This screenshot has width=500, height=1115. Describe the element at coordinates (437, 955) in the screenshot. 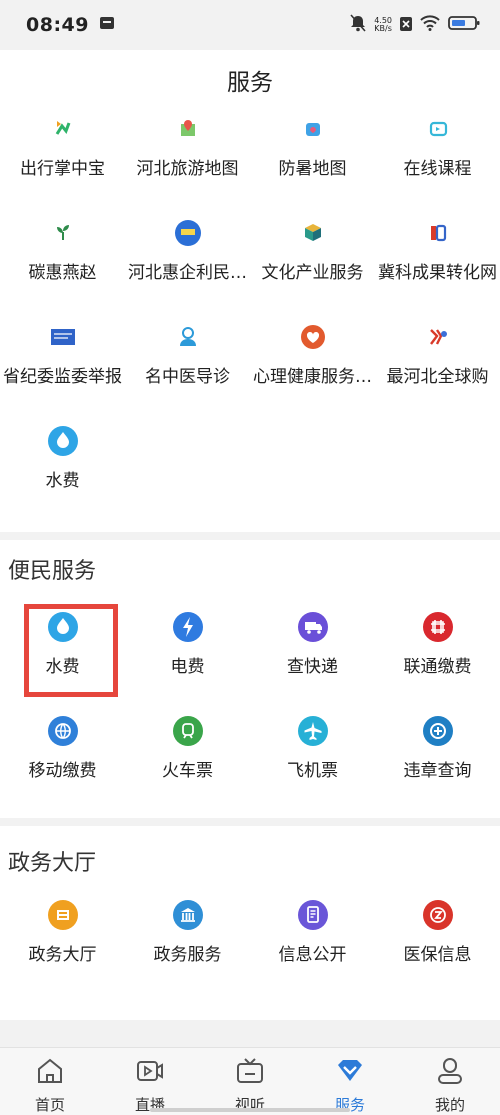

I see `service-label: 医保信息` at that location.